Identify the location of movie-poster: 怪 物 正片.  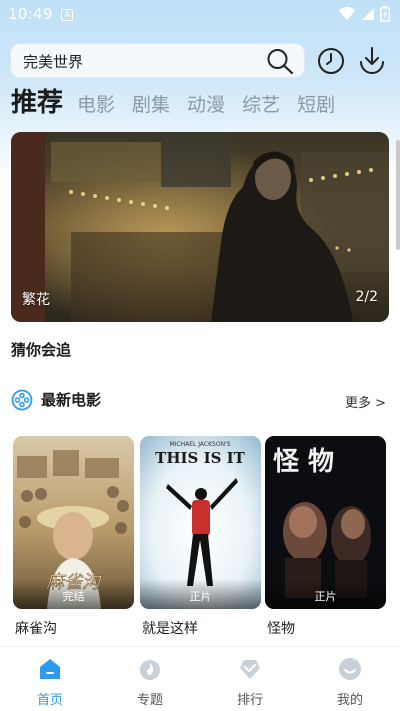
(325, 522).